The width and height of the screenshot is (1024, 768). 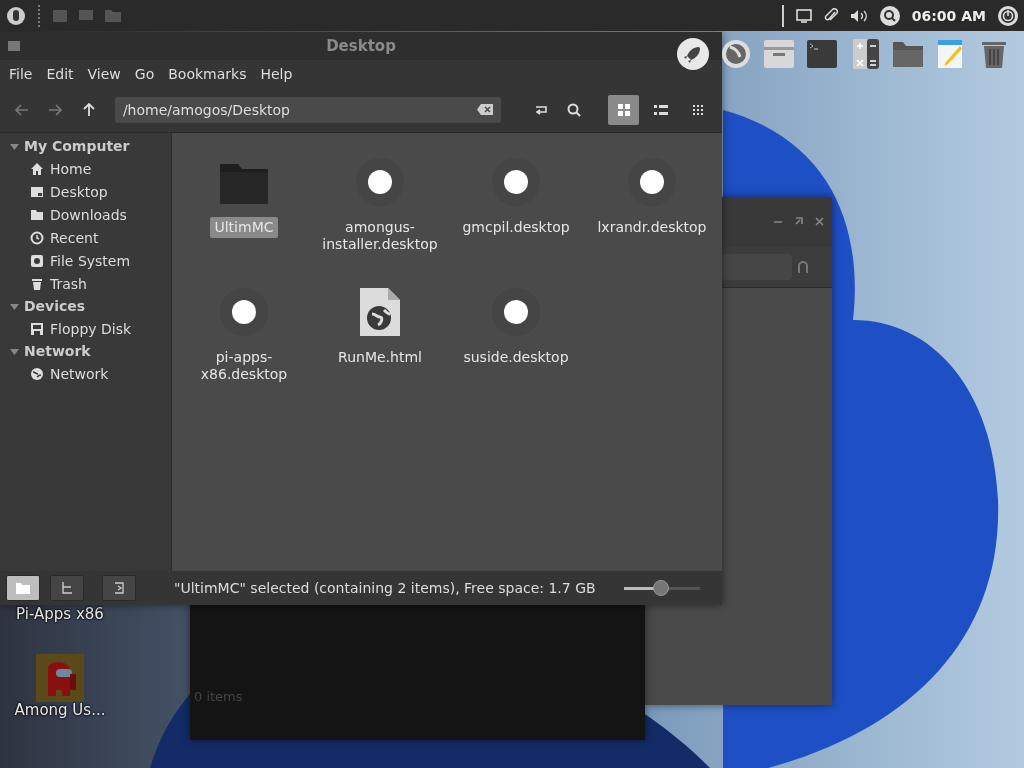 What do you see at coordinates (948, 15) in the screenshot?
I see `clock: 06:00 AM` at bounding box center [948, 15].